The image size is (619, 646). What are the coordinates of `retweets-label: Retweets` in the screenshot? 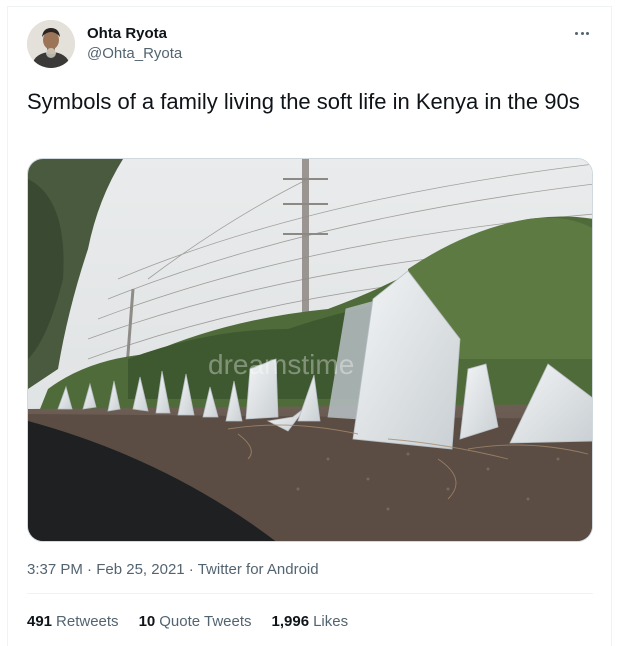 It's located at (87, 621).